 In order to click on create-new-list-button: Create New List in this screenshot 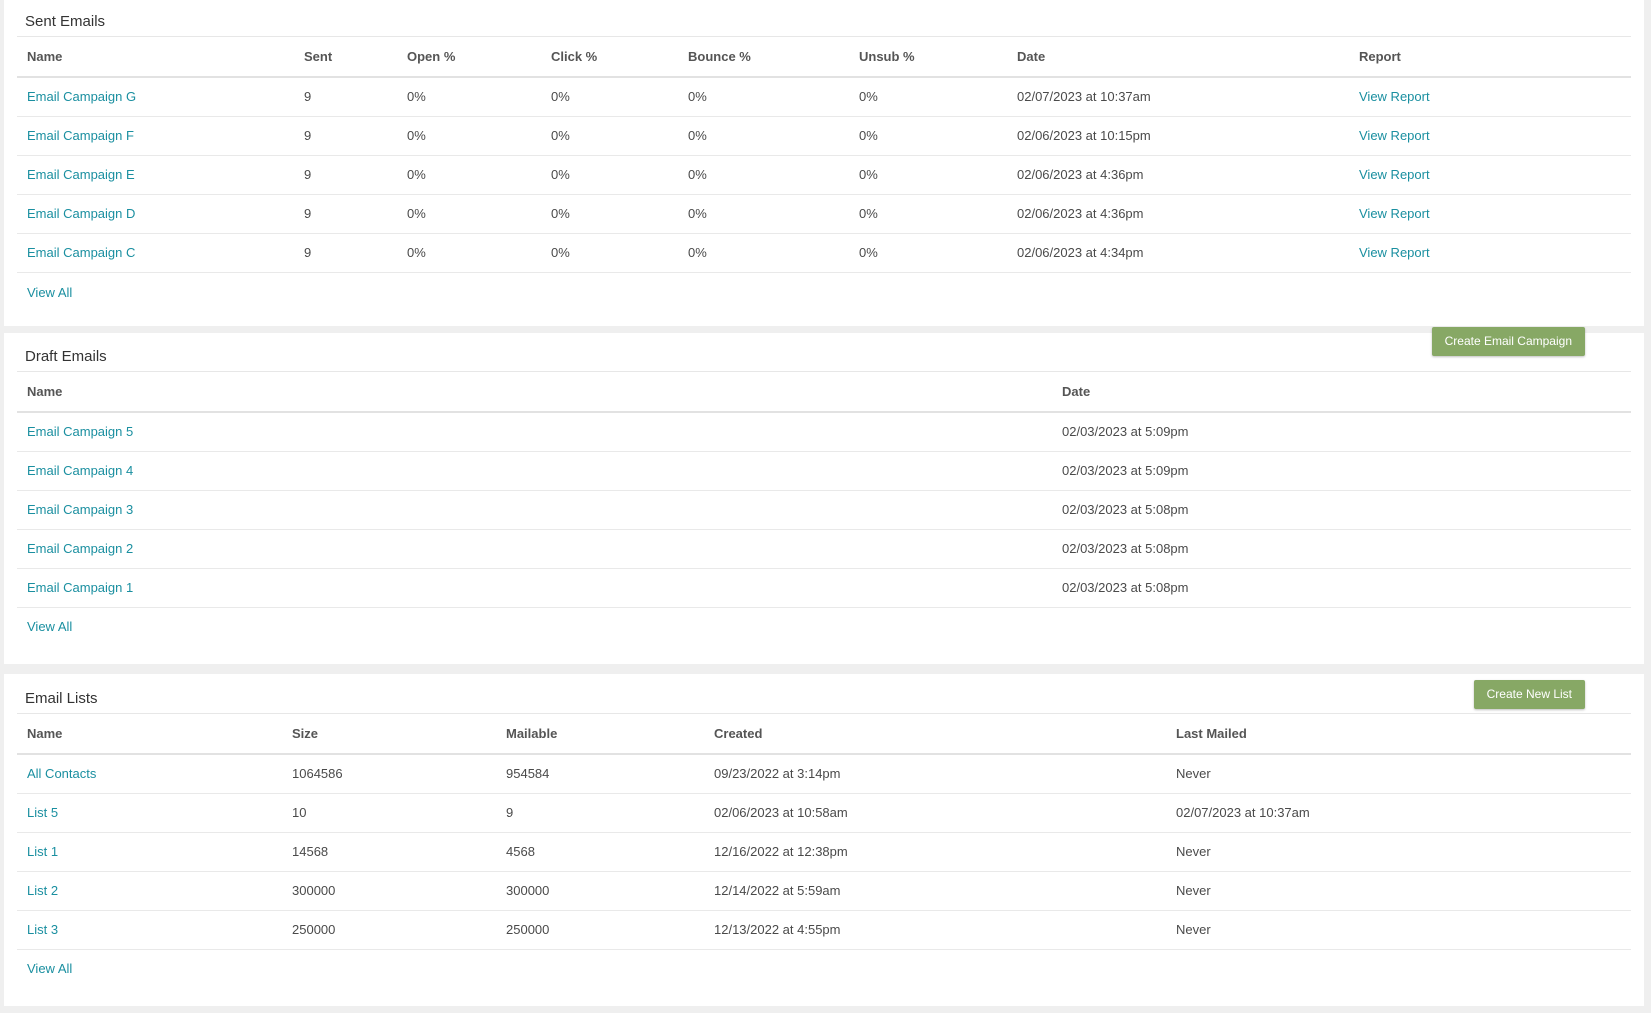, I will do `click(1529, 694)`.